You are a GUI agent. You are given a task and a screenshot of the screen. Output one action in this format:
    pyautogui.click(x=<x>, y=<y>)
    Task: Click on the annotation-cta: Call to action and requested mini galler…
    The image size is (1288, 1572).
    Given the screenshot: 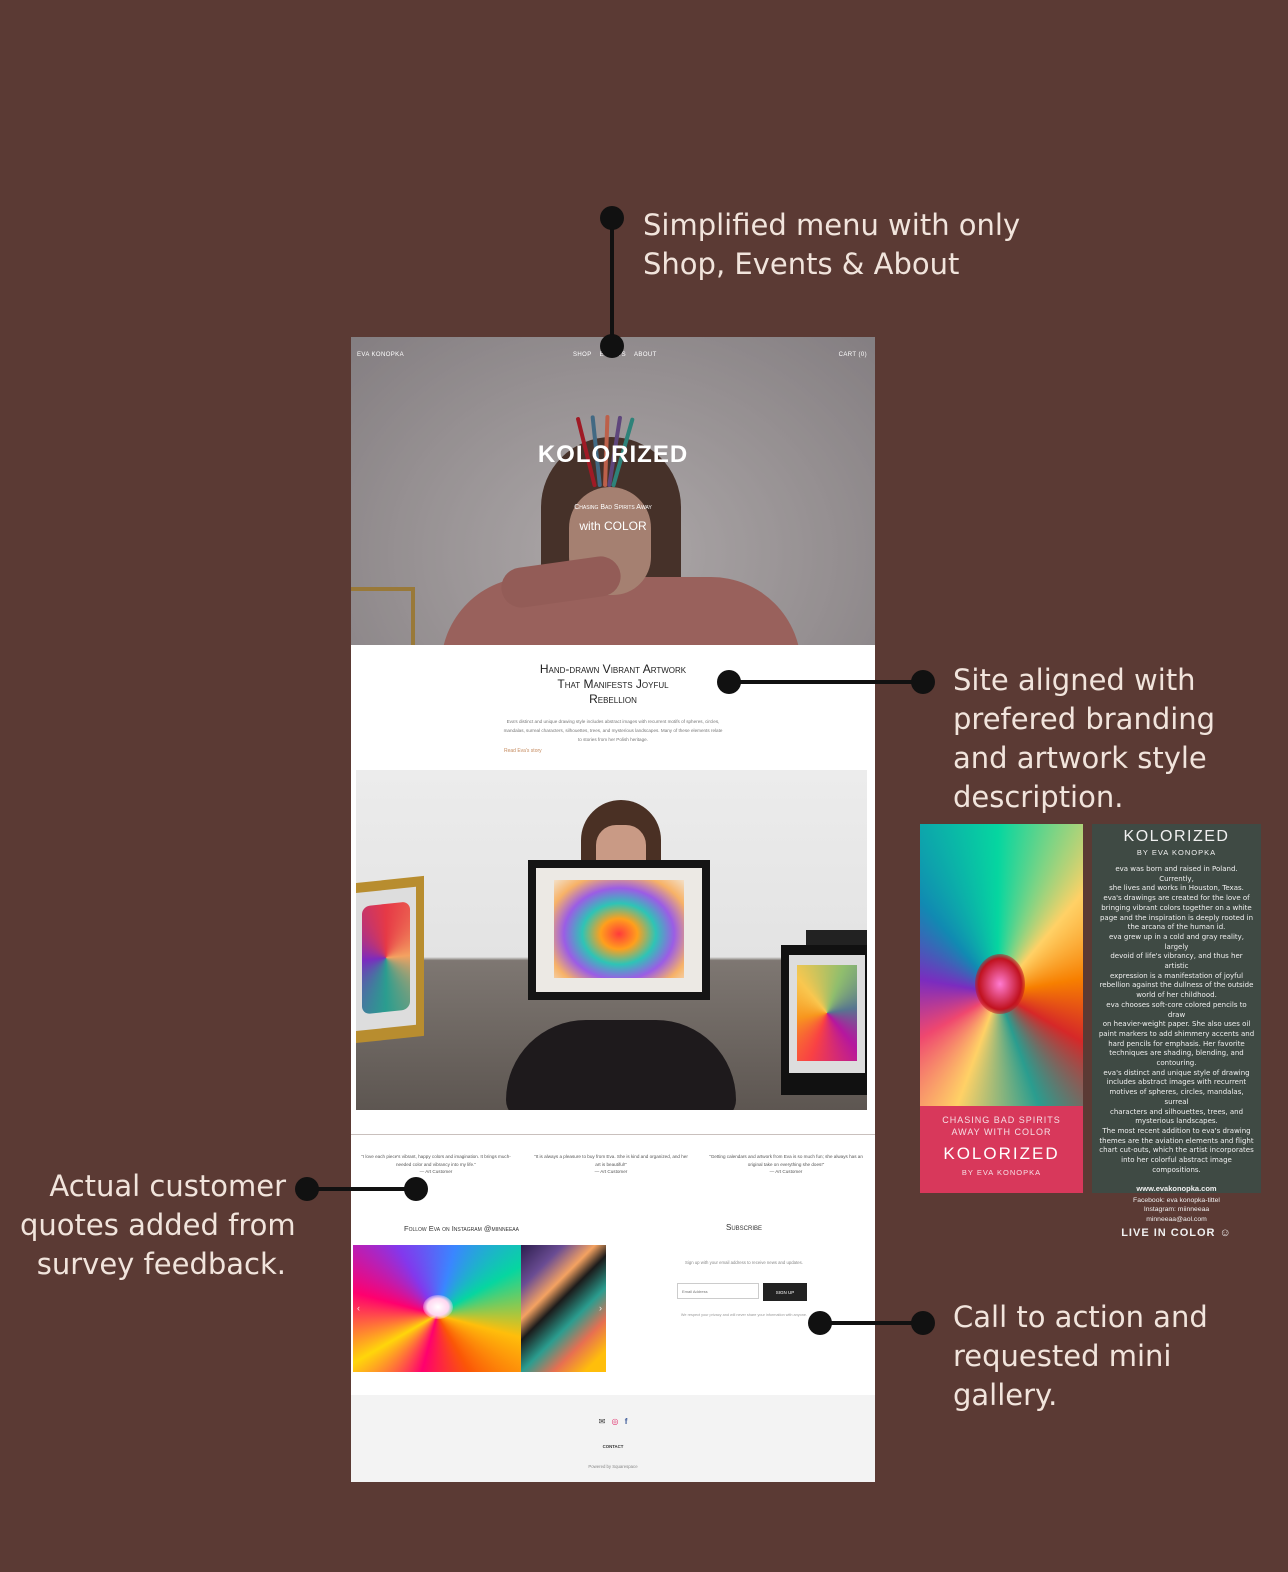 What is the action you would take?
    pyautogui.click(x=1080, y=1356)
    